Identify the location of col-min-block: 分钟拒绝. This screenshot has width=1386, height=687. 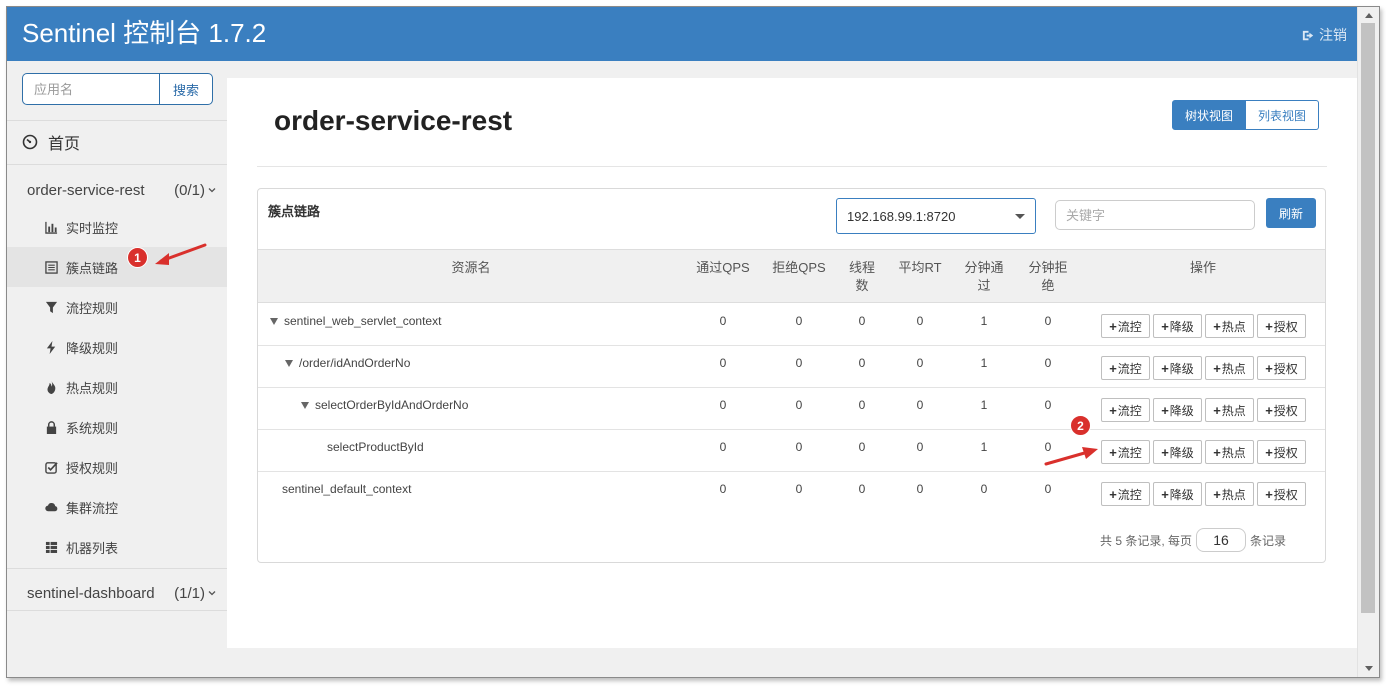
(1048, 277).